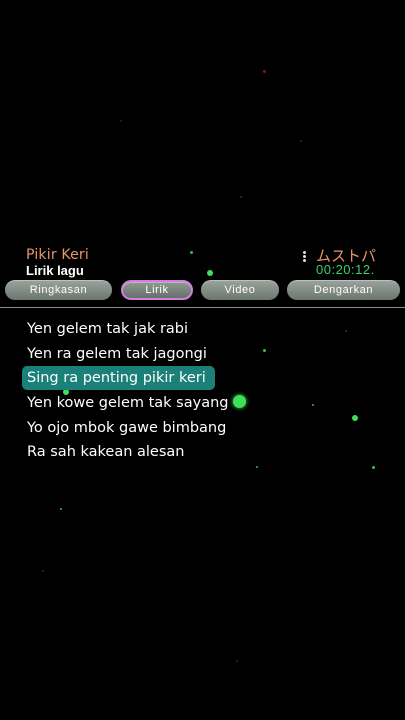  What do you see at coordinates (345, 269) in the screenshot?
I see `playback-clock: 00:20:12.` at bounding box center [345, 269].